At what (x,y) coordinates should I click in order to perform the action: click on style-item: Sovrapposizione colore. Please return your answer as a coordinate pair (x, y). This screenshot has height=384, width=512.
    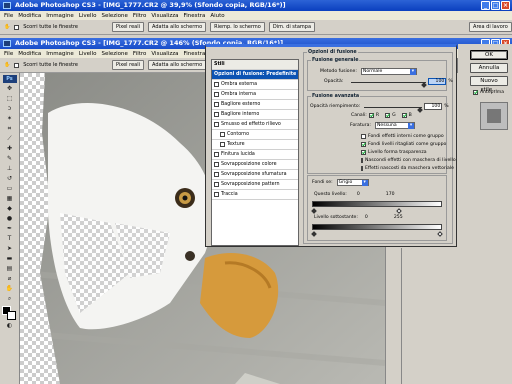
    Looking at the image, I should click on (255, 165).